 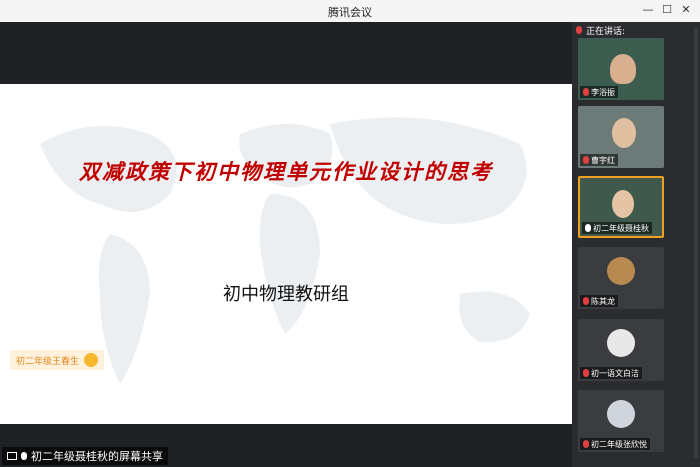 What do you see at coordinates (48, 361) in the screenshot?
I see `raised-hand-name: 初二年级王春生` at bounding box center [48, 361].